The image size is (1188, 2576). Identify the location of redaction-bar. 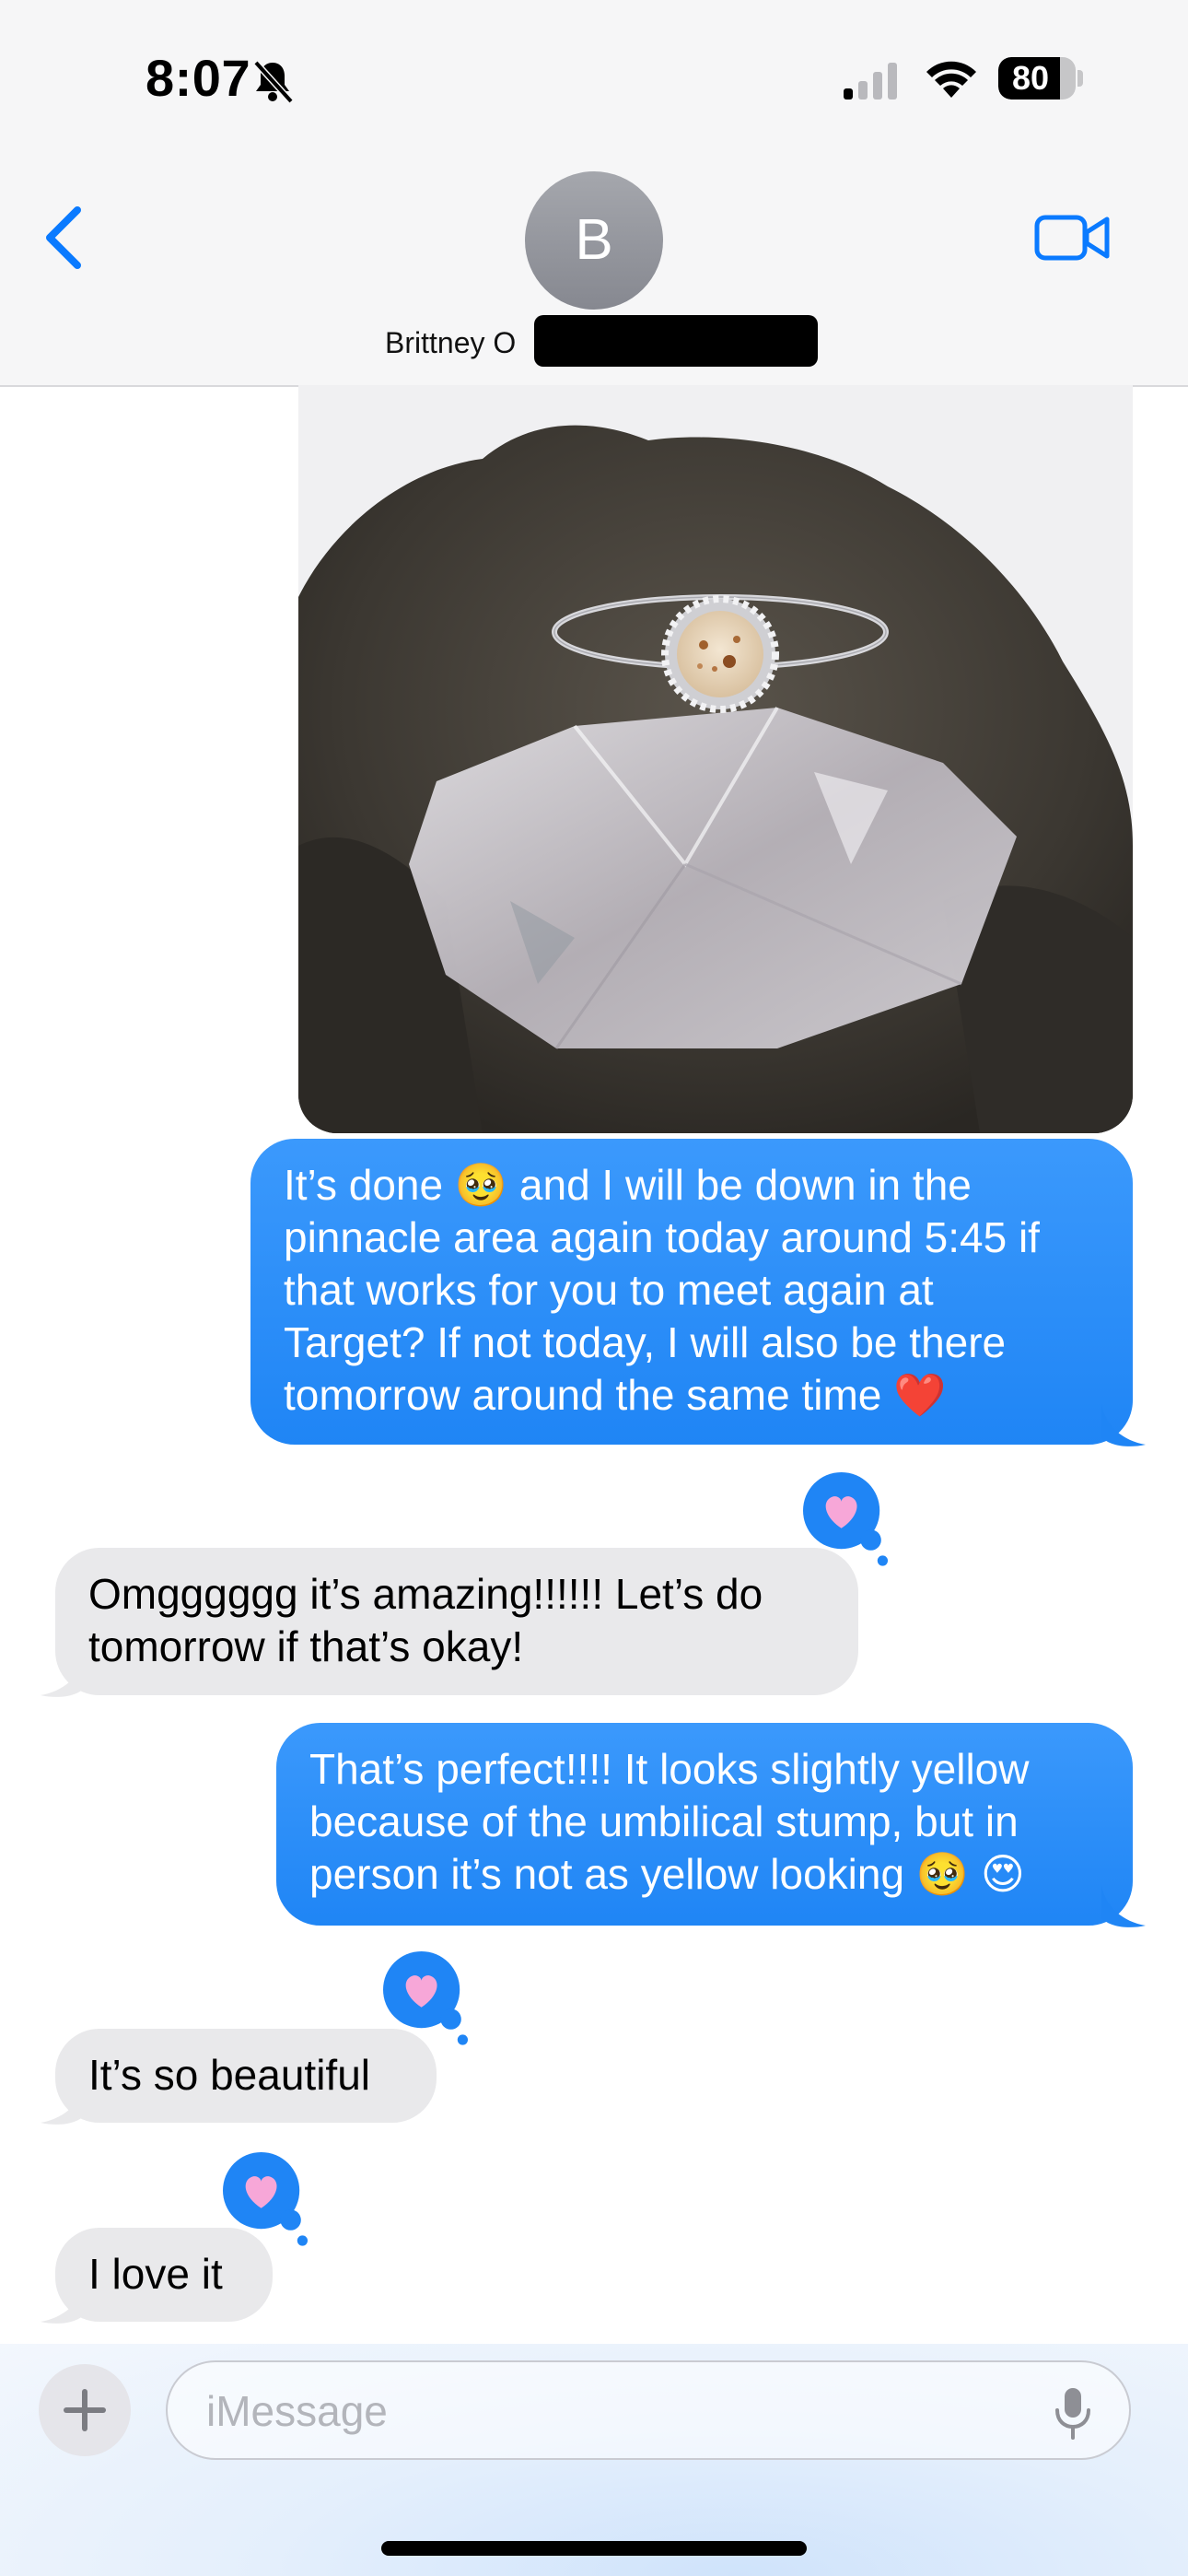
(676, 341).